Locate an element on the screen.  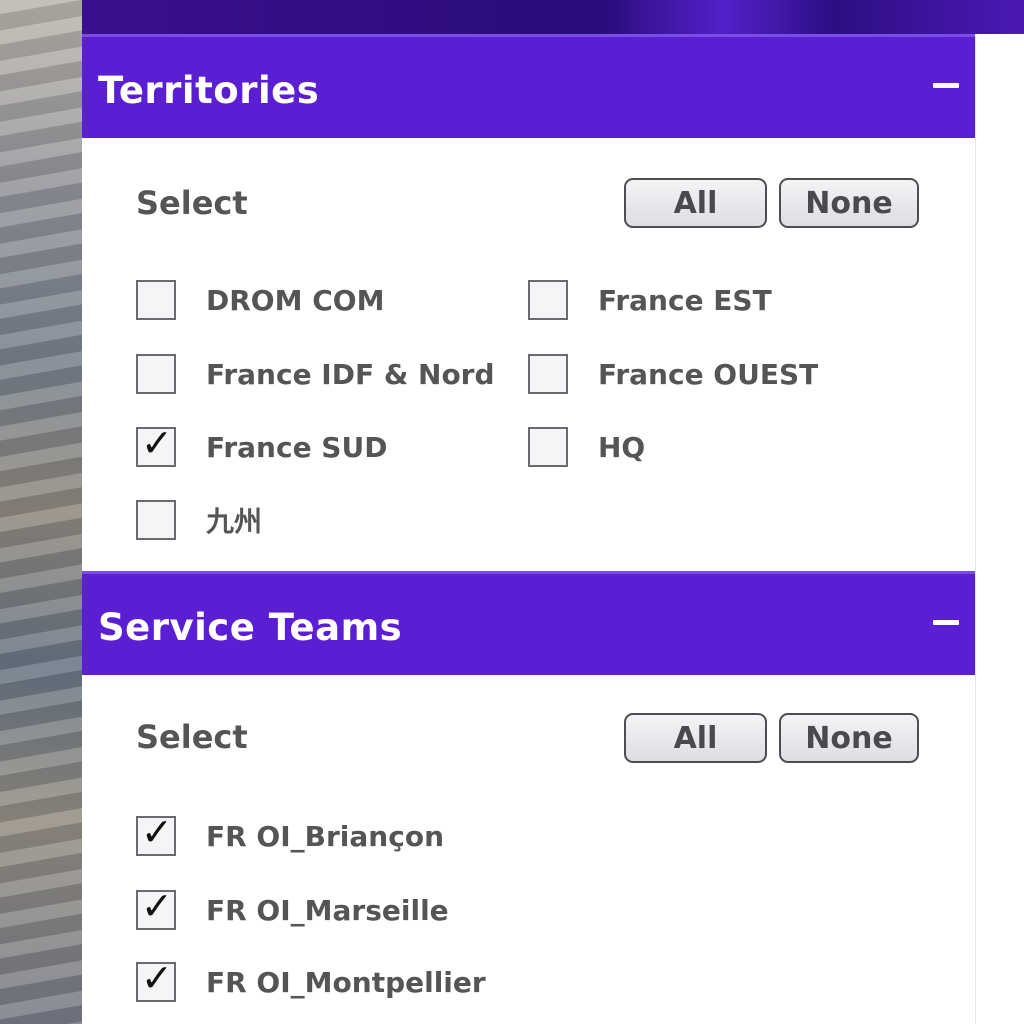
territory-label: France EST is located at coordinates (685, 300).